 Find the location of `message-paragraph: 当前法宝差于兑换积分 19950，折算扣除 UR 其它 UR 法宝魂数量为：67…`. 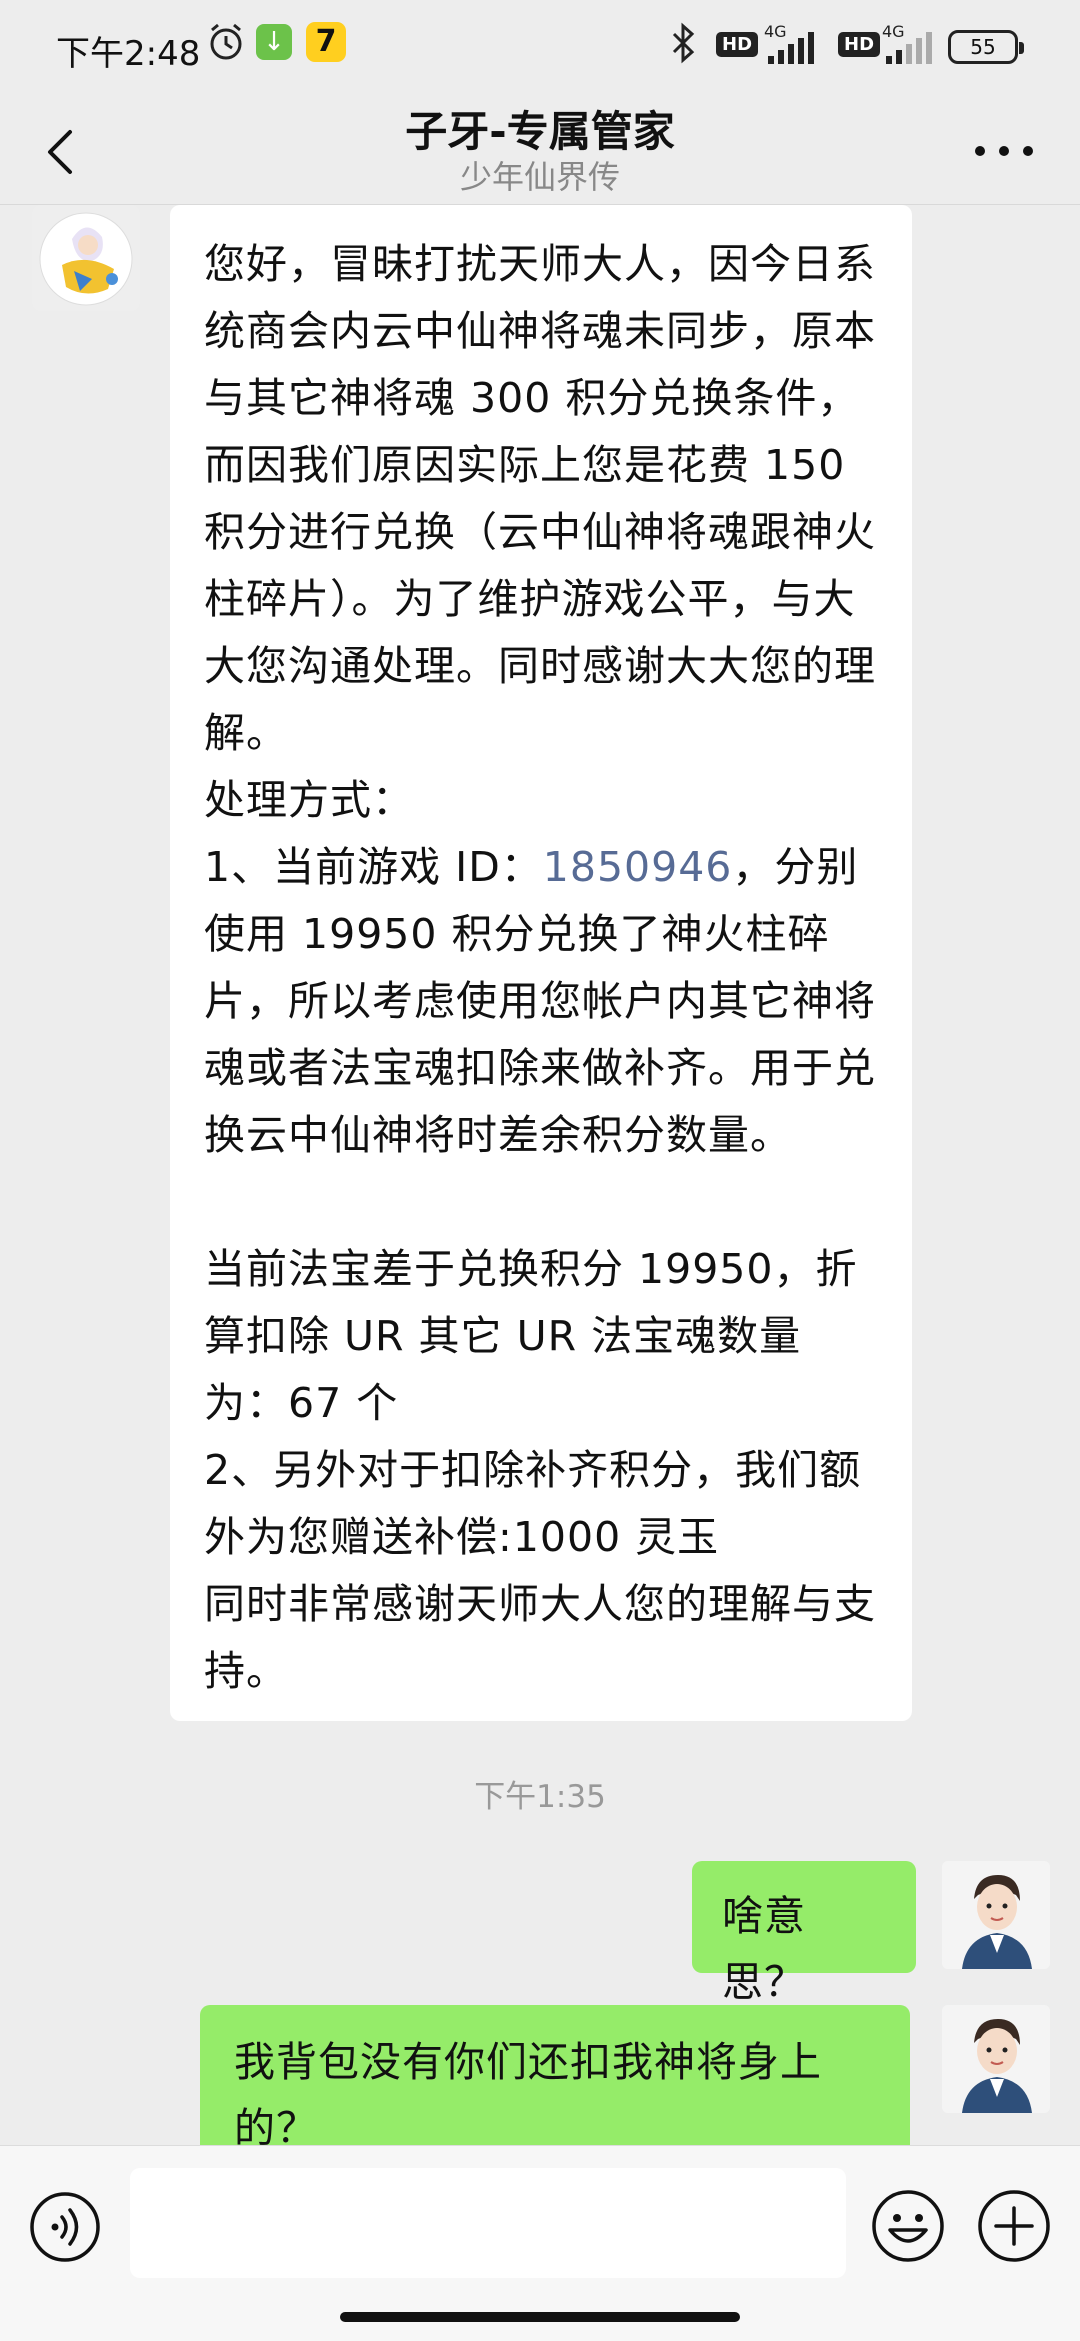

message-paragraph: 当前法宝差于兑换积分 19950，折算扣除 UR 其它 UR 法宝魂数量为：67… is located at coordinates (531, 1336).